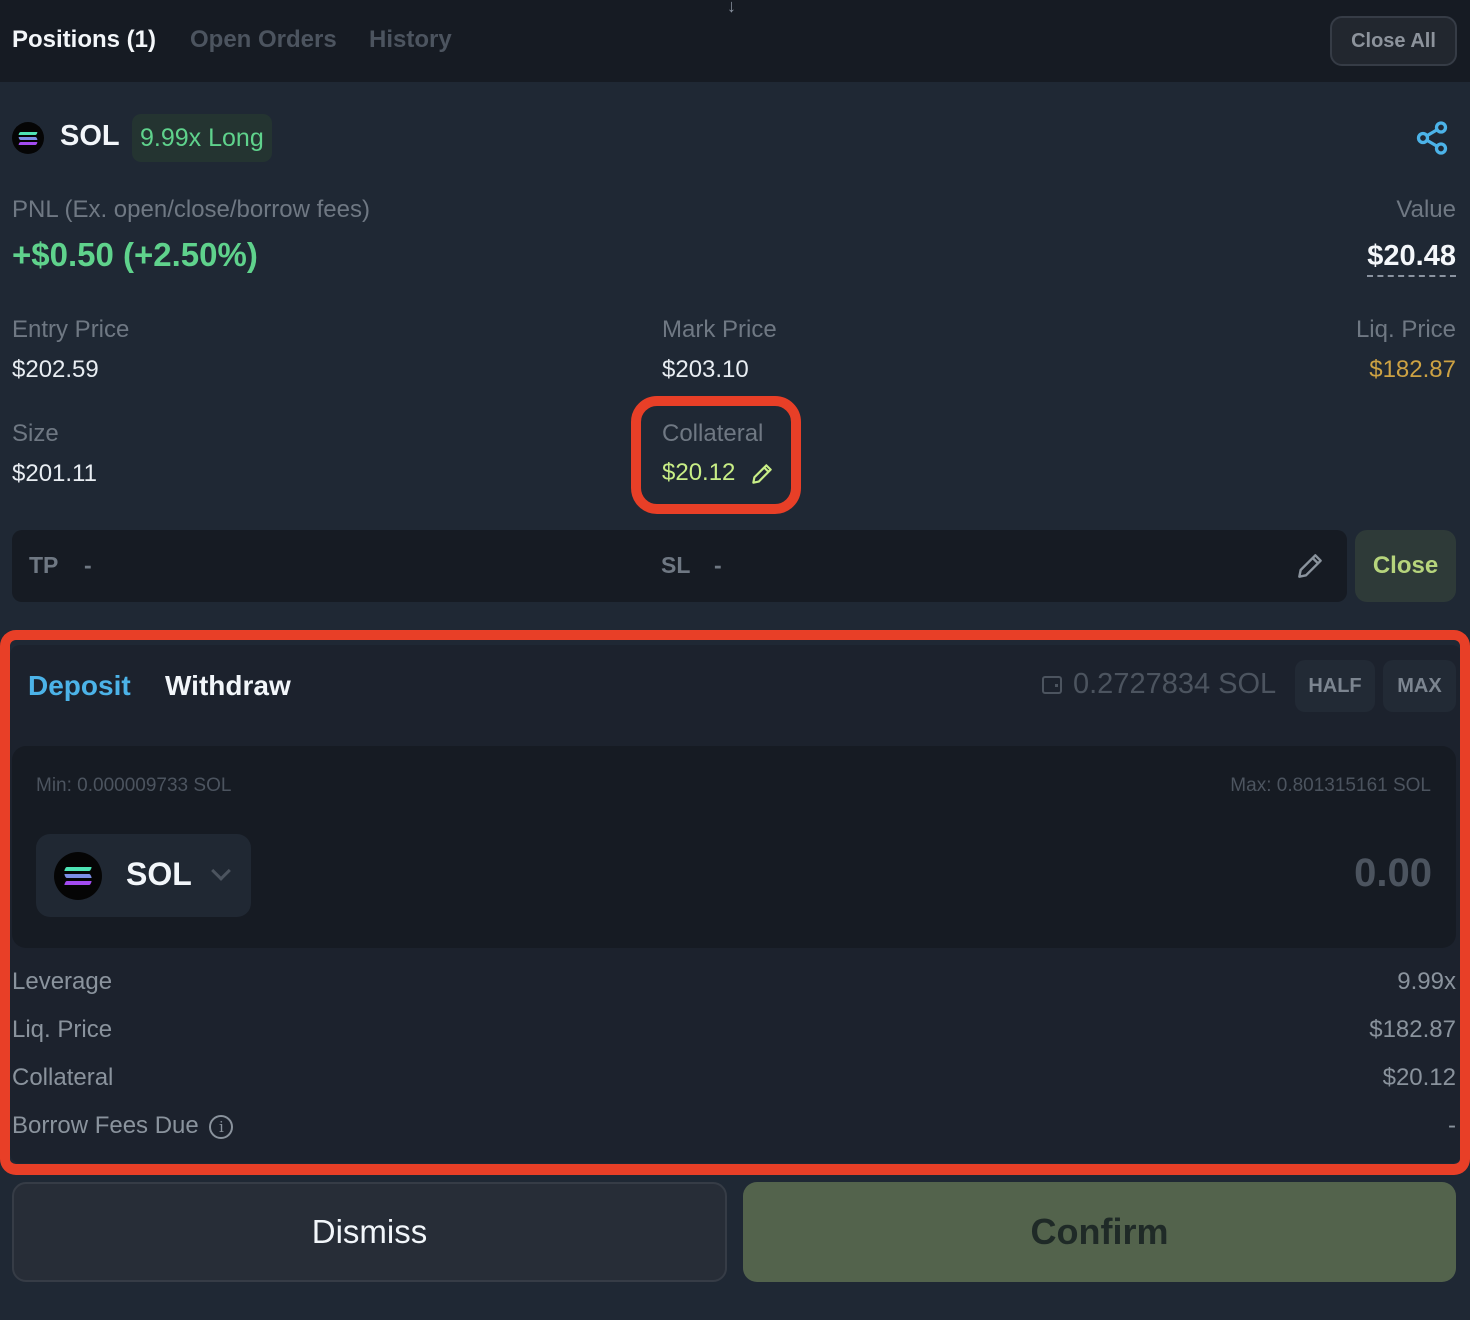 This screenshot has height=1320, width=1470. What do you see at coordinates (1310, 566) in the screenshot?
I see `edit-tp-sl-pencil-icon` at bounding box center [1310, 566].